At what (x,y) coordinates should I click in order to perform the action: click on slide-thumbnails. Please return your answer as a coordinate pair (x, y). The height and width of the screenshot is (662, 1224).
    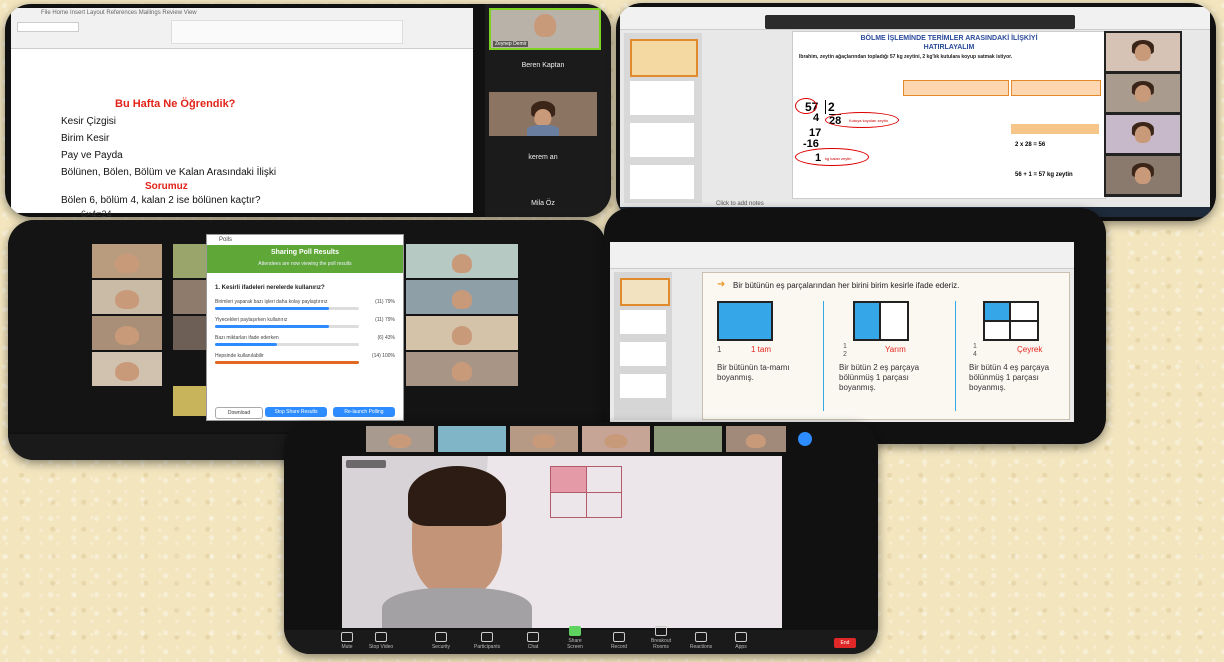
    Looking at the image, I should click on (663, 118).